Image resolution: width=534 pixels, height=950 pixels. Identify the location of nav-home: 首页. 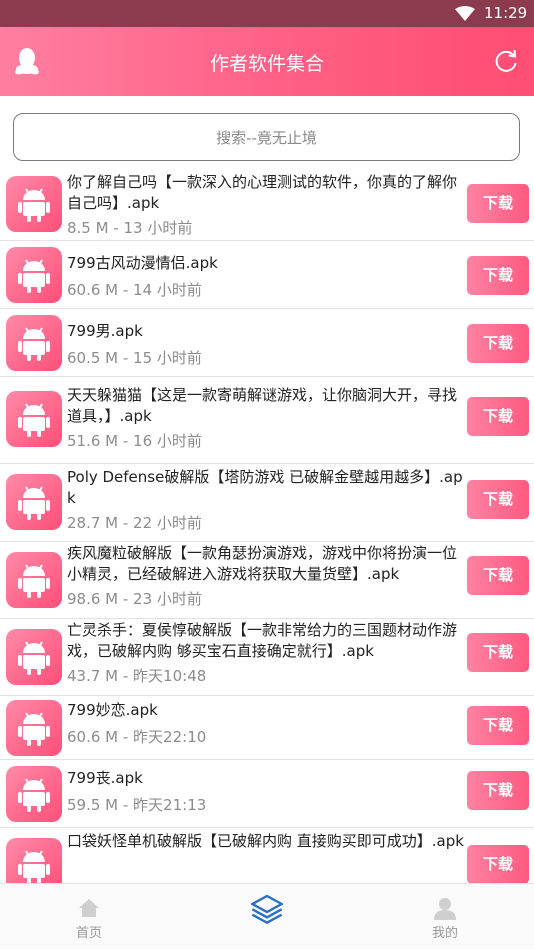
(89, 917).